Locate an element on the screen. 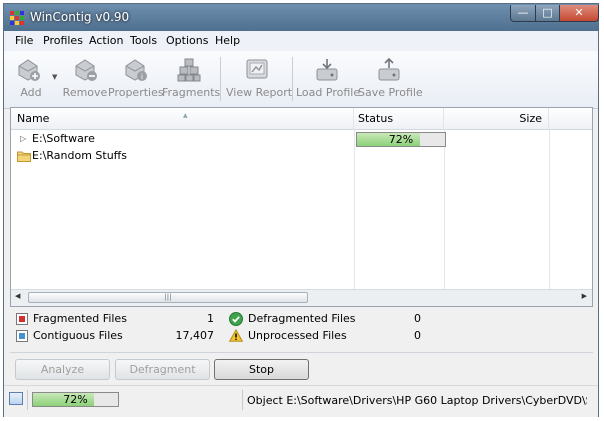 The width and height of the screenshot is (604, 421). status-progress: 72% is located at coordinates (75, 399).